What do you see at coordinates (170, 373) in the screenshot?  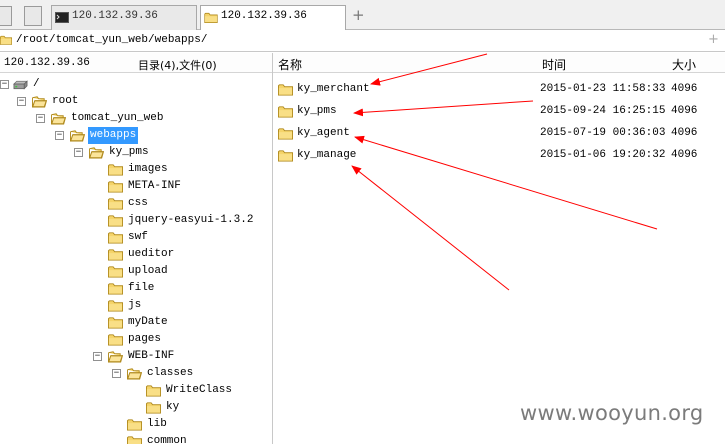 I see `tree-node-label: classes` at bounding box center [170, 373].